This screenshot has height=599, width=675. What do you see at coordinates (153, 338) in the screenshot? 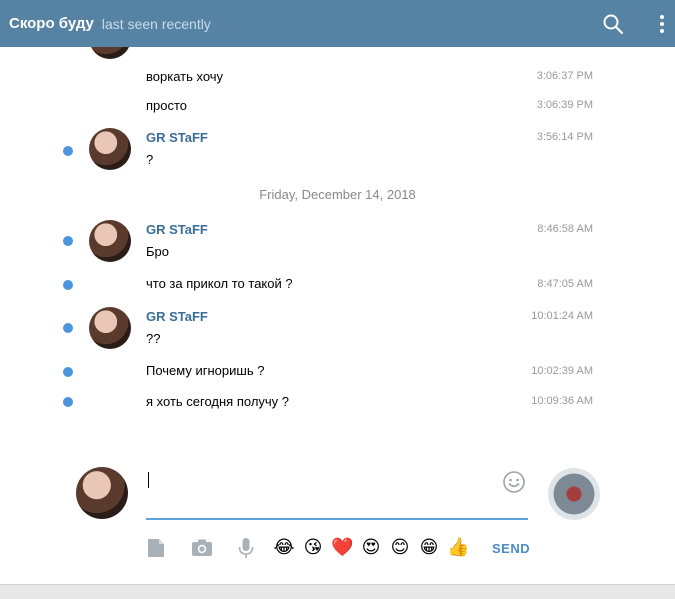
I see `message-text: ??` at bounding box center [153, 338].